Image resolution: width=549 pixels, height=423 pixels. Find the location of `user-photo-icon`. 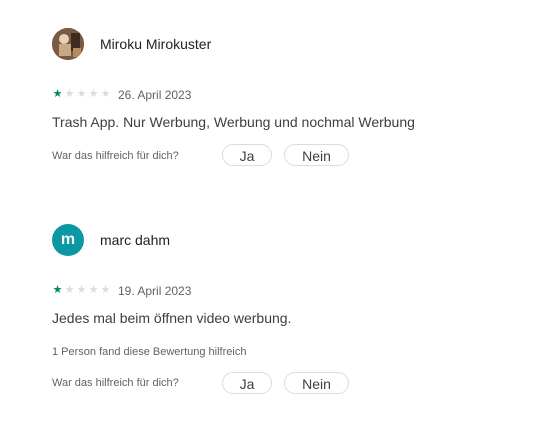

user-photo-icon is located at coordinates (68, 44).